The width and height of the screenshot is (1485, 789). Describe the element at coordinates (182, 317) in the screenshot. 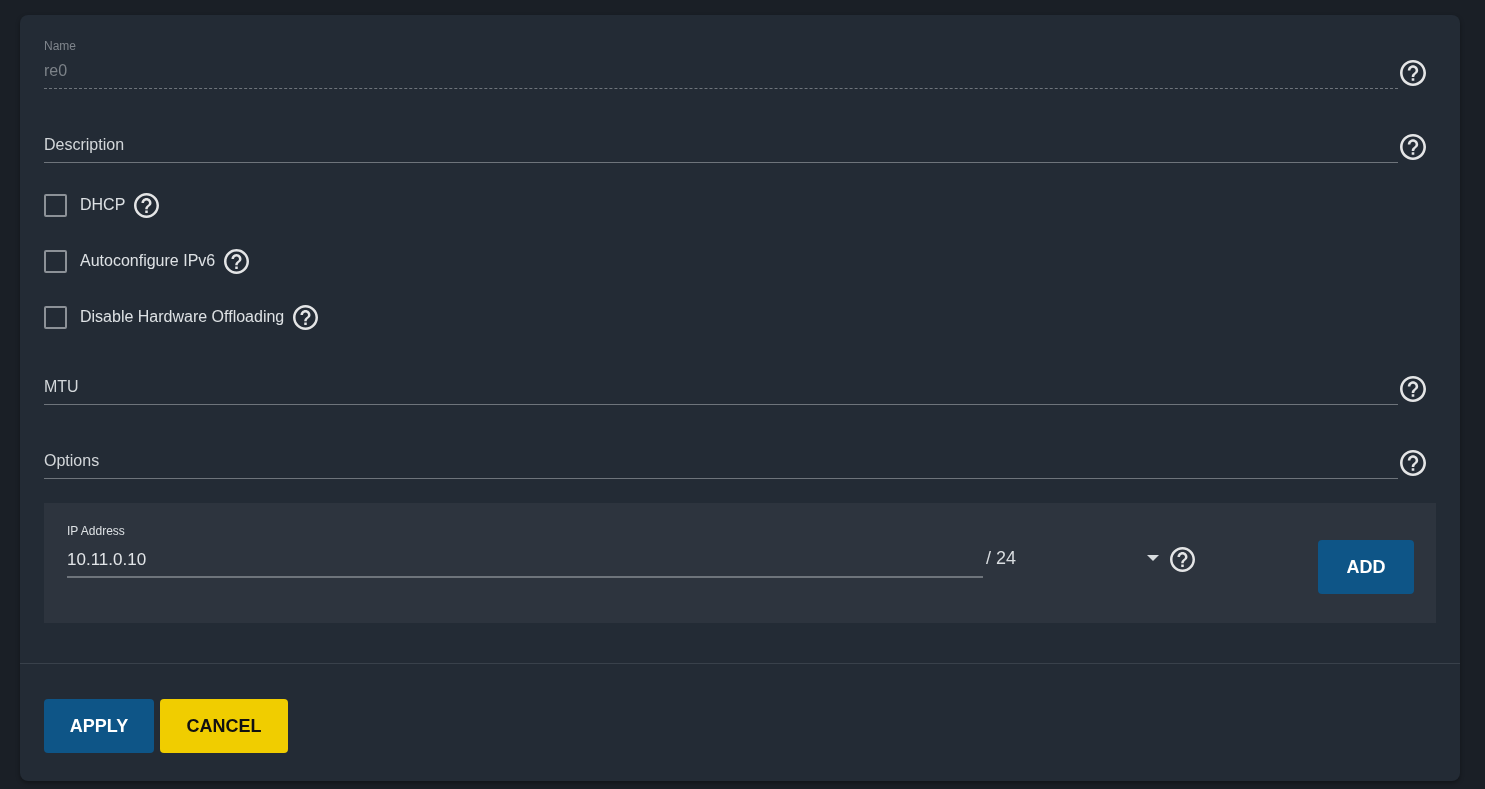

I see `checkbox-label: Disable Hardware Offloading` at that location.